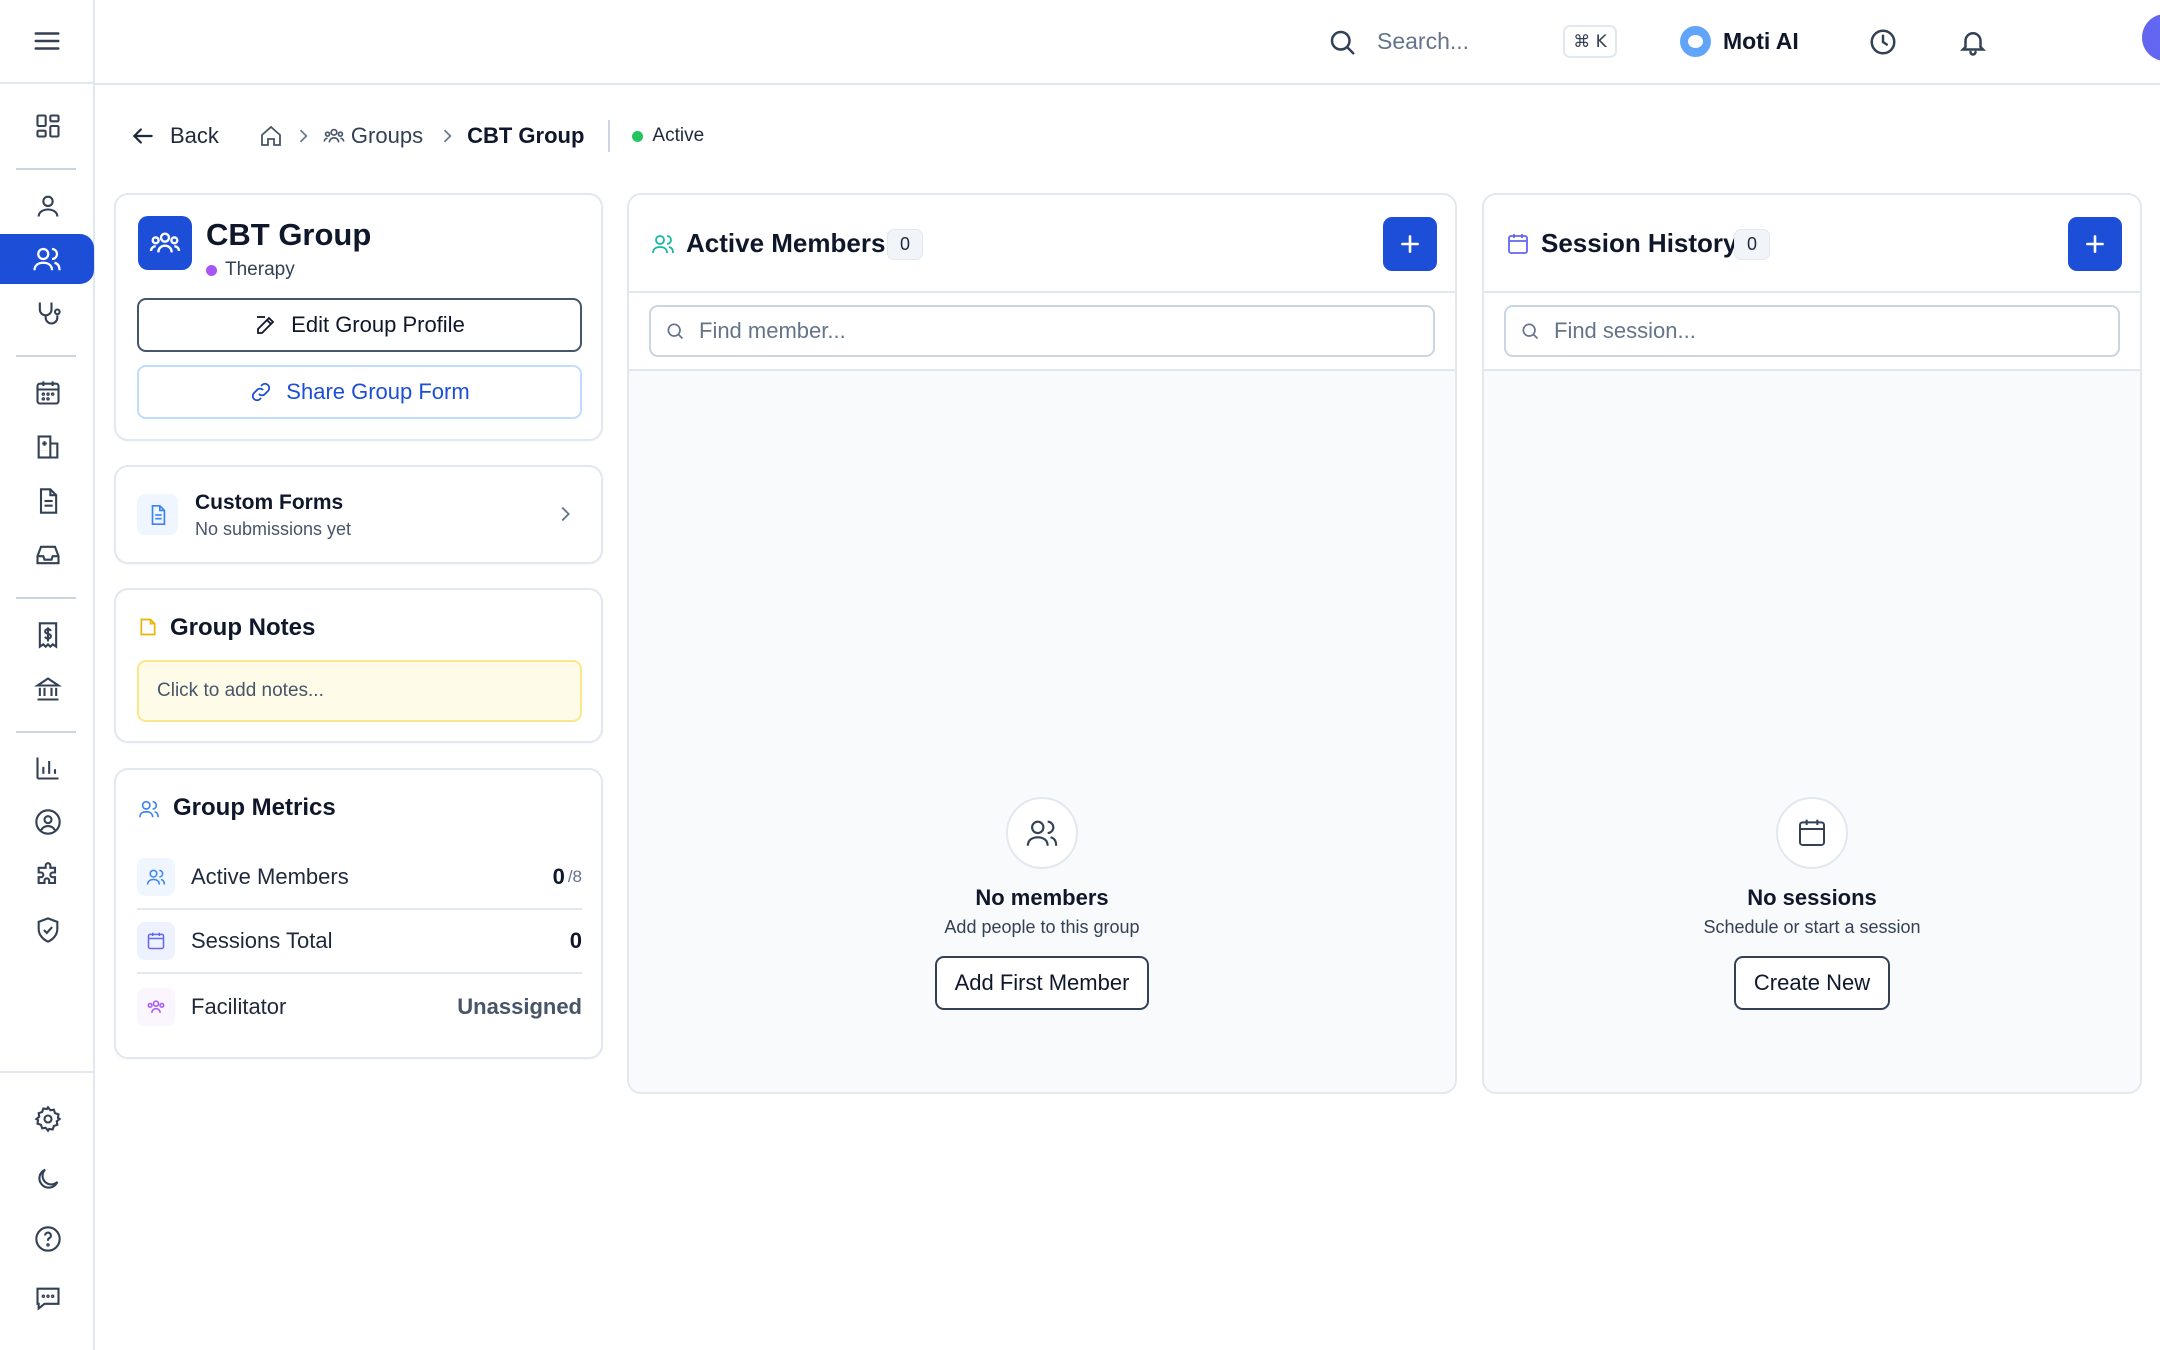  Describe the element at coordinates (243, 627) in the screenshot. I see `group-notes-title: Group Notes` at that location.